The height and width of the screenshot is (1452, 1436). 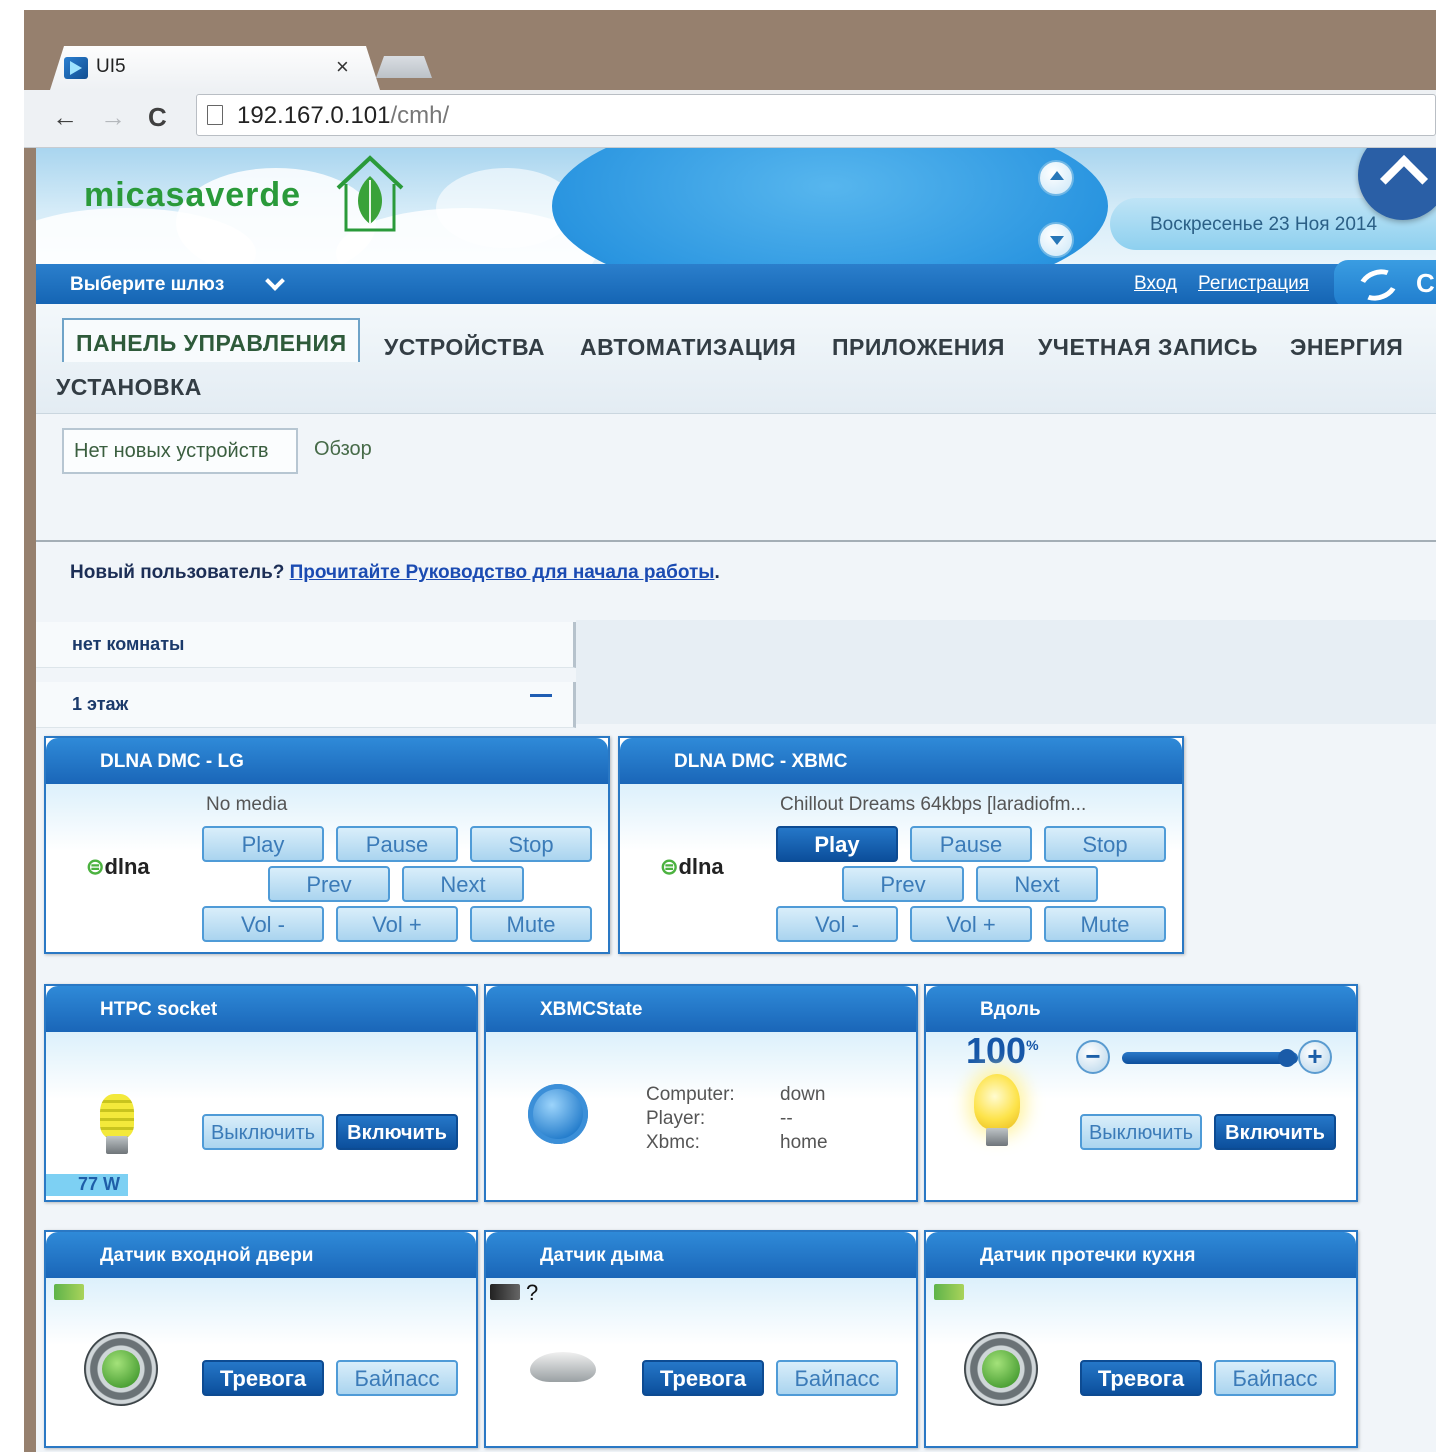 What do you see at coordinates (1056, 178) in the screenshot?
I see `scroll-up-icon` at bounding box center [1056, 178].